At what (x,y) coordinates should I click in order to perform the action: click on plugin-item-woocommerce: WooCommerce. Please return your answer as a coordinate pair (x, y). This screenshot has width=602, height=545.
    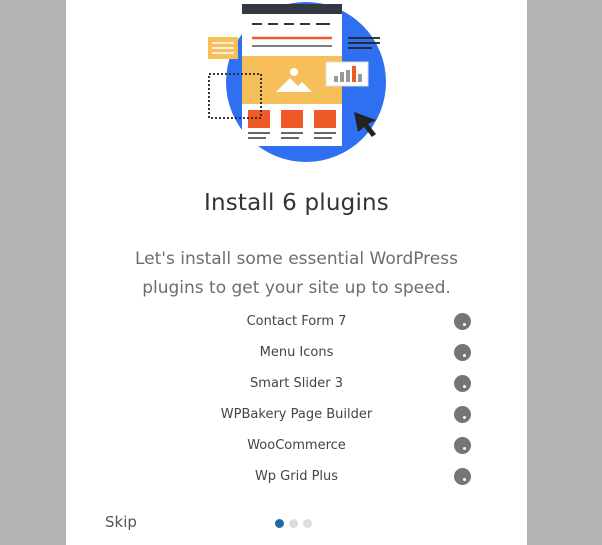
    Looking at the image, I should click on (296, 448).